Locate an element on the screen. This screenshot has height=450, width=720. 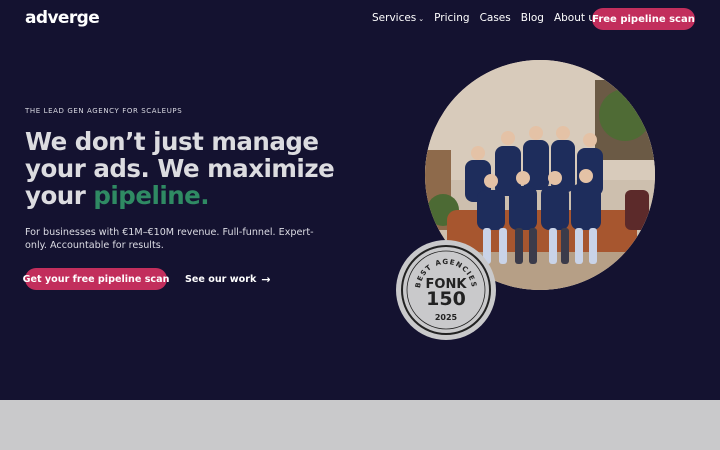
main-nav: Services ⌄ Pricing Cases Blog About us ⌄ is located at coordinates (495, 18).